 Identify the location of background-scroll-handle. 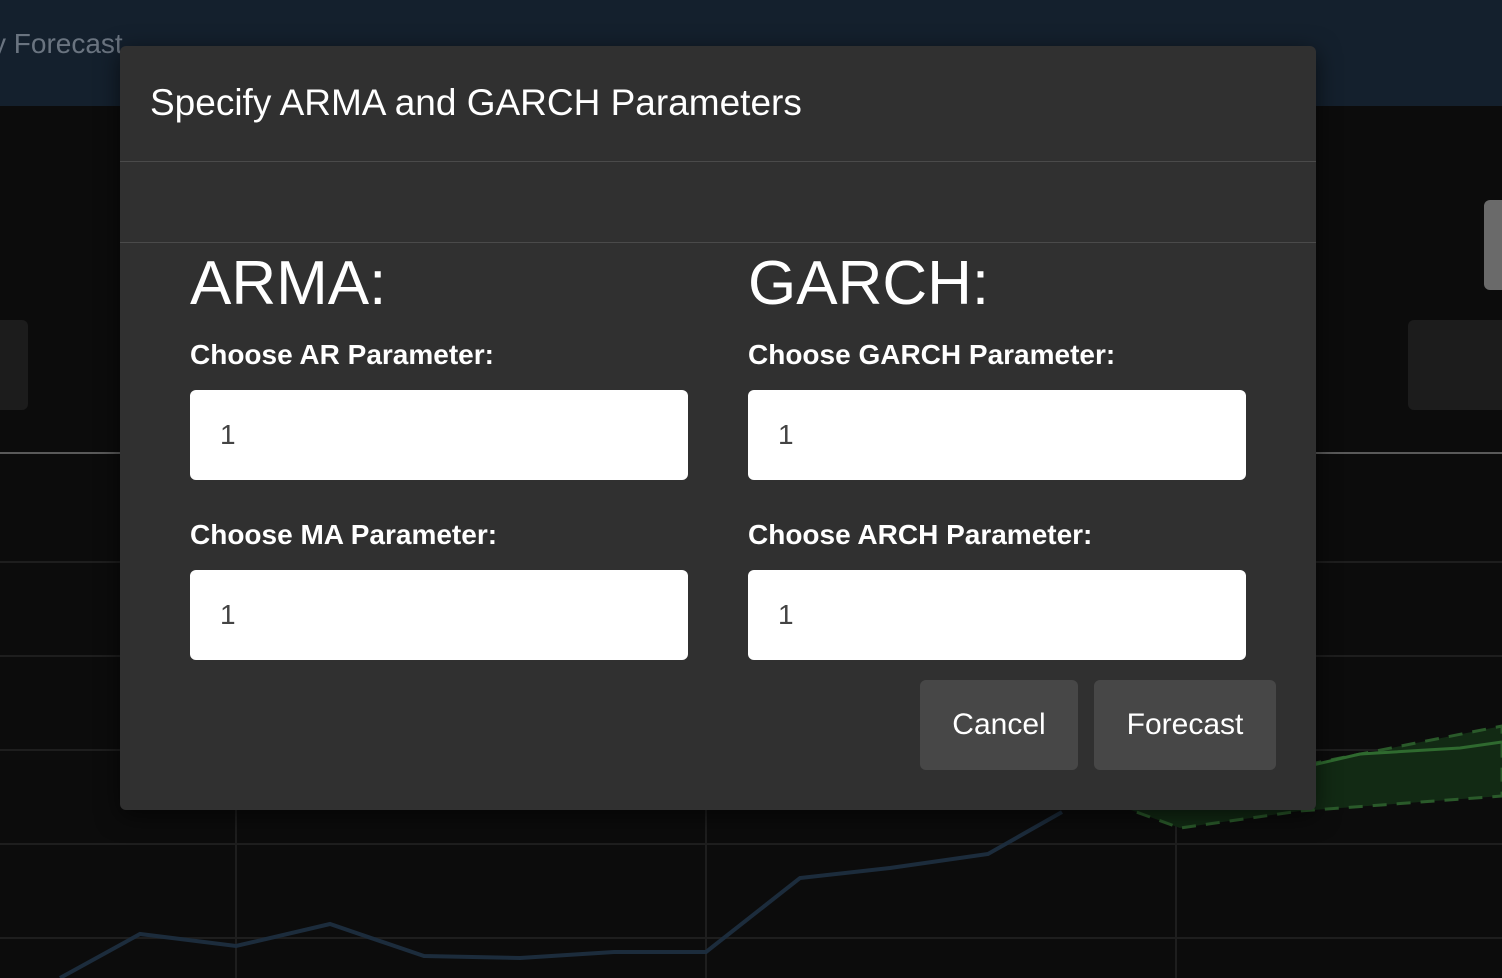
(1493, 245).